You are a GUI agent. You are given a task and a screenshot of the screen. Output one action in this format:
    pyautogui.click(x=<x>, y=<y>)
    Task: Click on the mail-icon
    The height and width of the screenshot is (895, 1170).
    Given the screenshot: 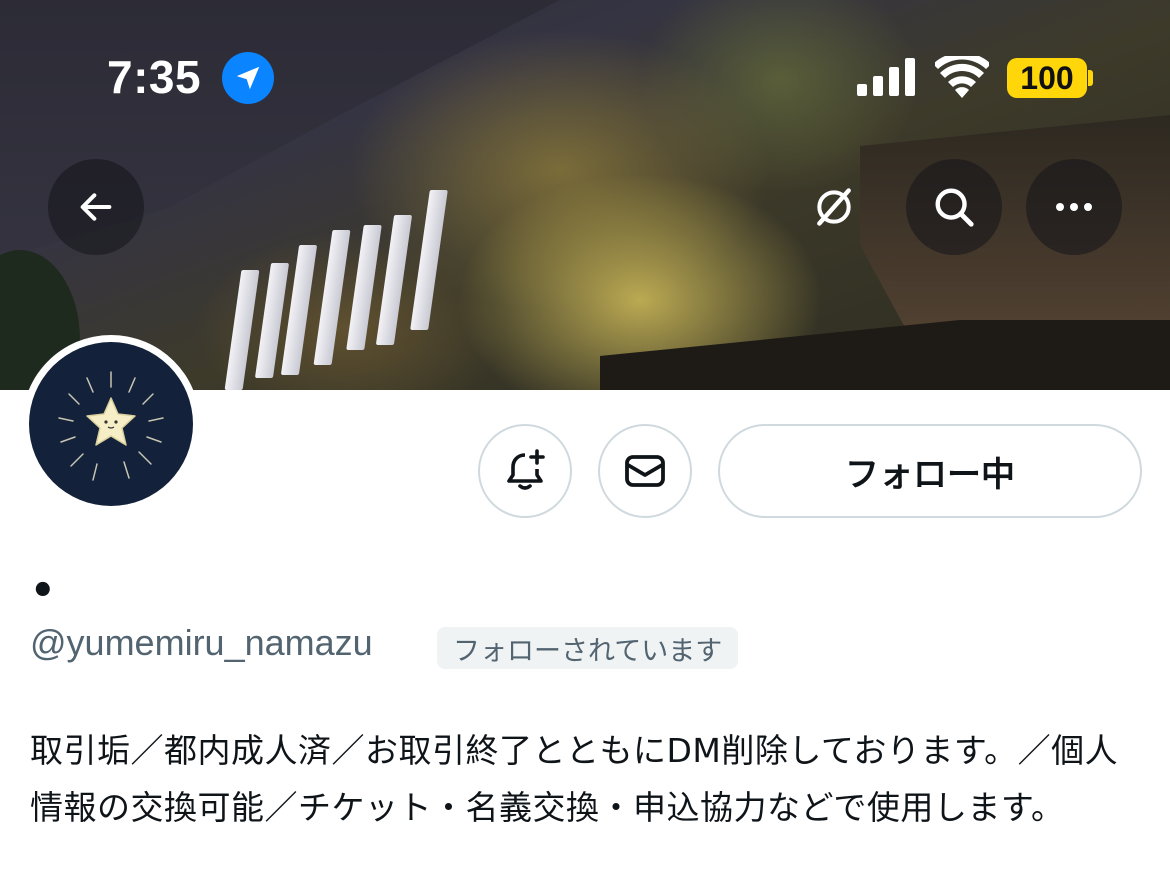 What is the action you would take?
    pyautogui.click(x=645, y=471)
    